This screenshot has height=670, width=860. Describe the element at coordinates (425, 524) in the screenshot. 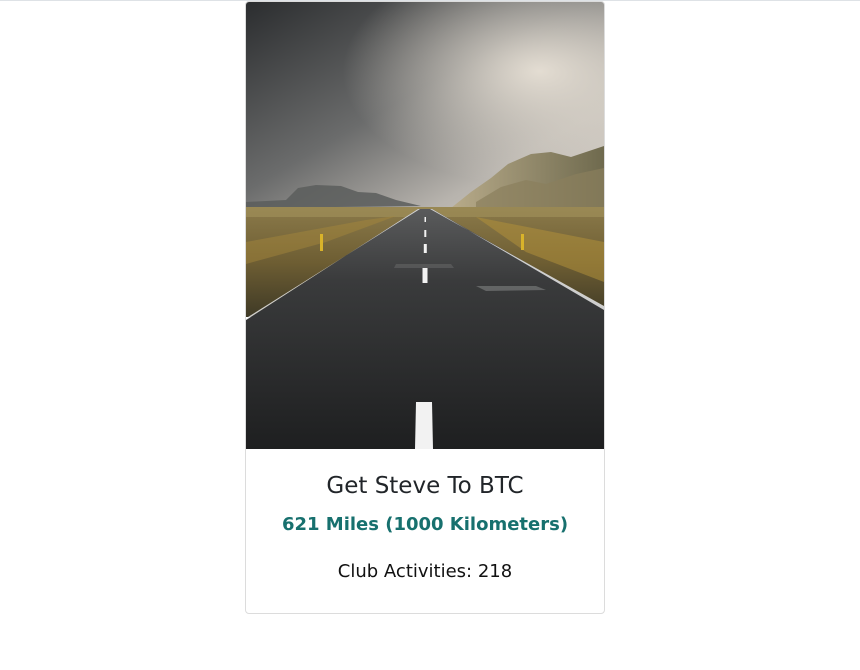

I see `distance-text: 621 Miles (1000 Kilometers)` at that location.